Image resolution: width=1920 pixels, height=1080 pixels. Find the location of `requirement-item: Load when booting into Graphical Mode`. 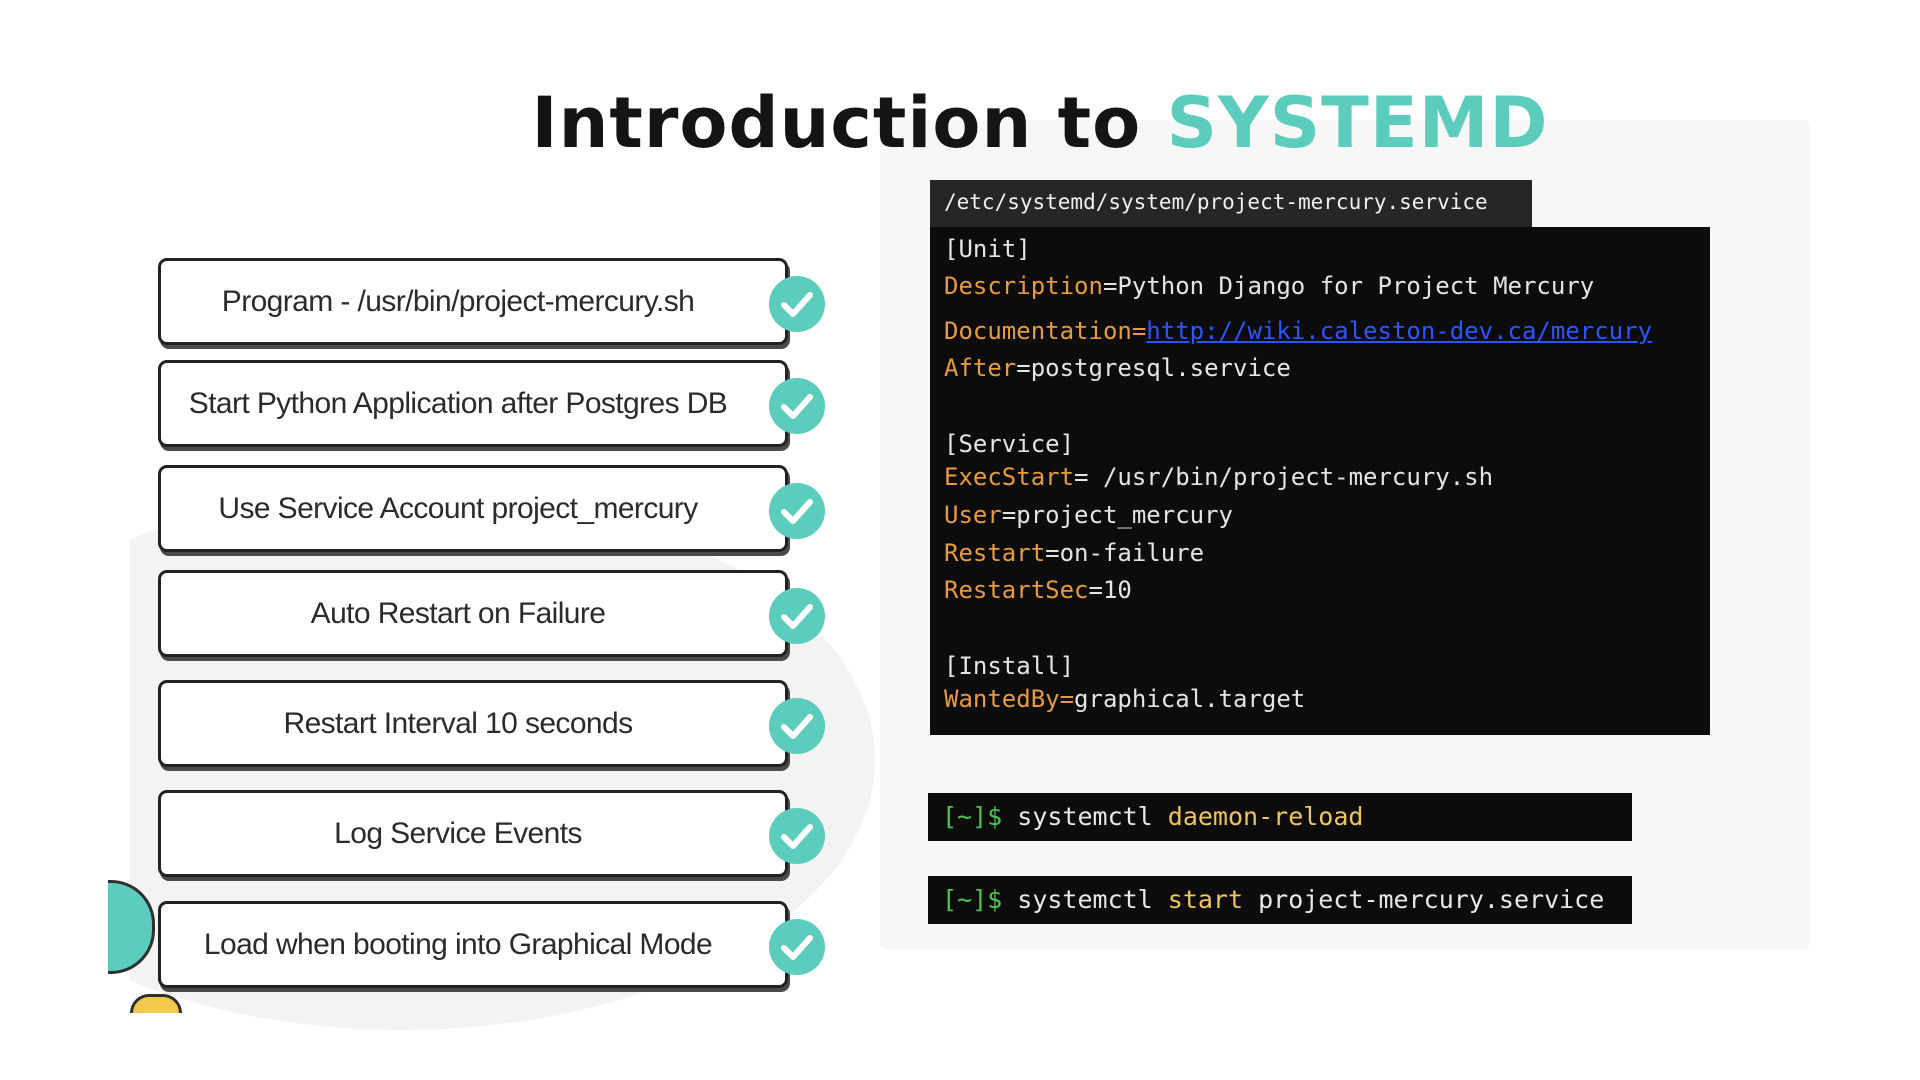

requirement-item: Load when booting into Graphical Mode is located at coordinates (491, 944).